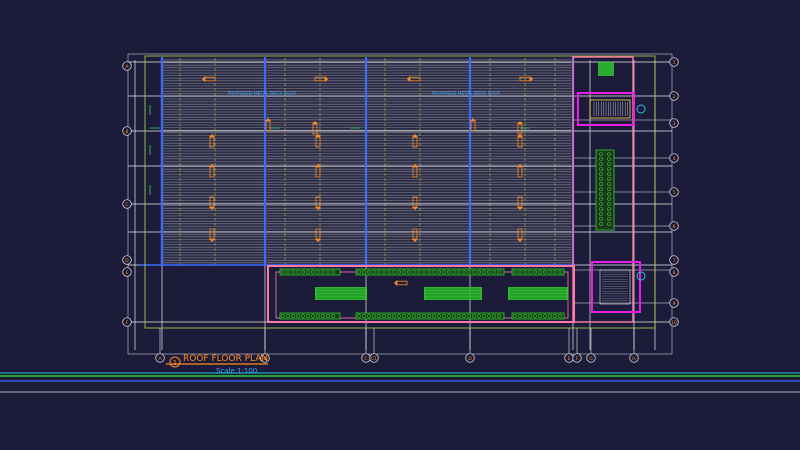 This screenshot has height=450, width=800. I want to click on drawing-title-block: 1 ROOF FLOOR PLAN Scale 1:100, so click(217, 364).